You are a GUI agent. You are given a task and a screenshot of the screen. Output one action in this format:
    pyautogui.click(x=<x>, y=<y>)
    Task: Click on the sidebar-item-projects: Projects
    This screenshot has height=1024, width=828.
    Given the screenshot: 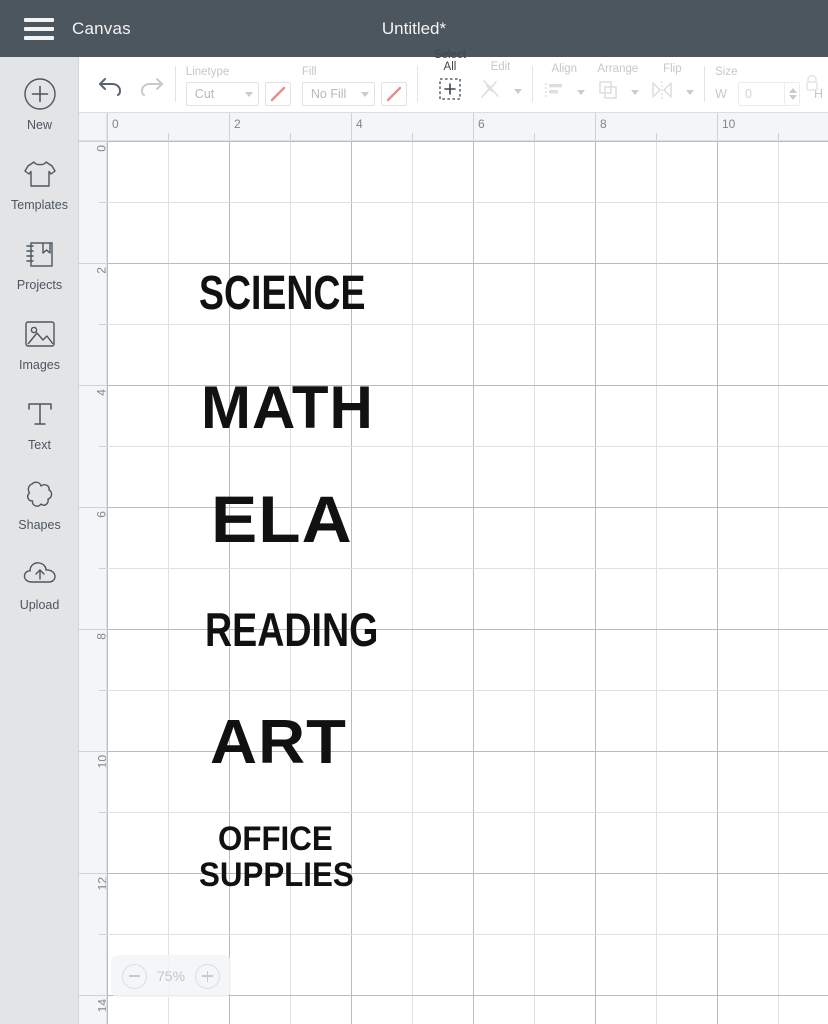 What is the action you would take?
    pyautogui.click(x=39, y=272)
    